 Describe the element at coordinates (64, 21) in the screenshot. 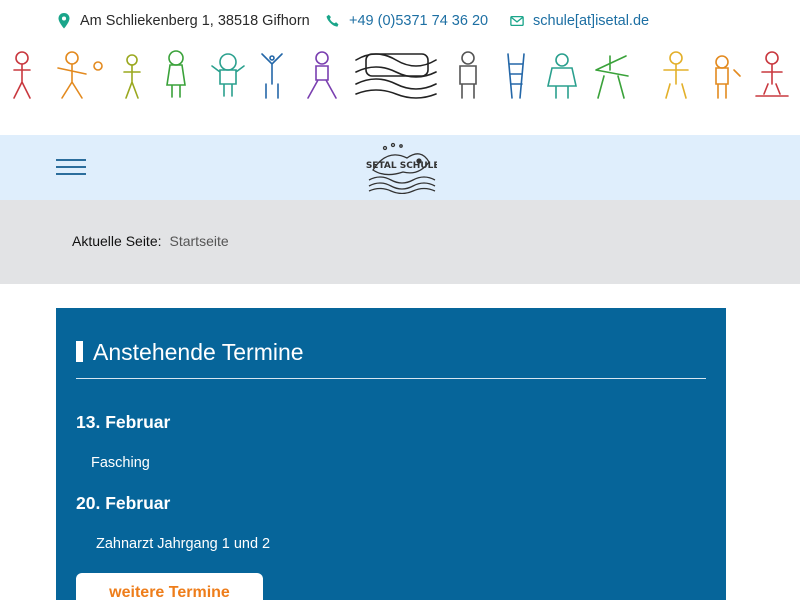

I see `map-pin-icon` at that location.